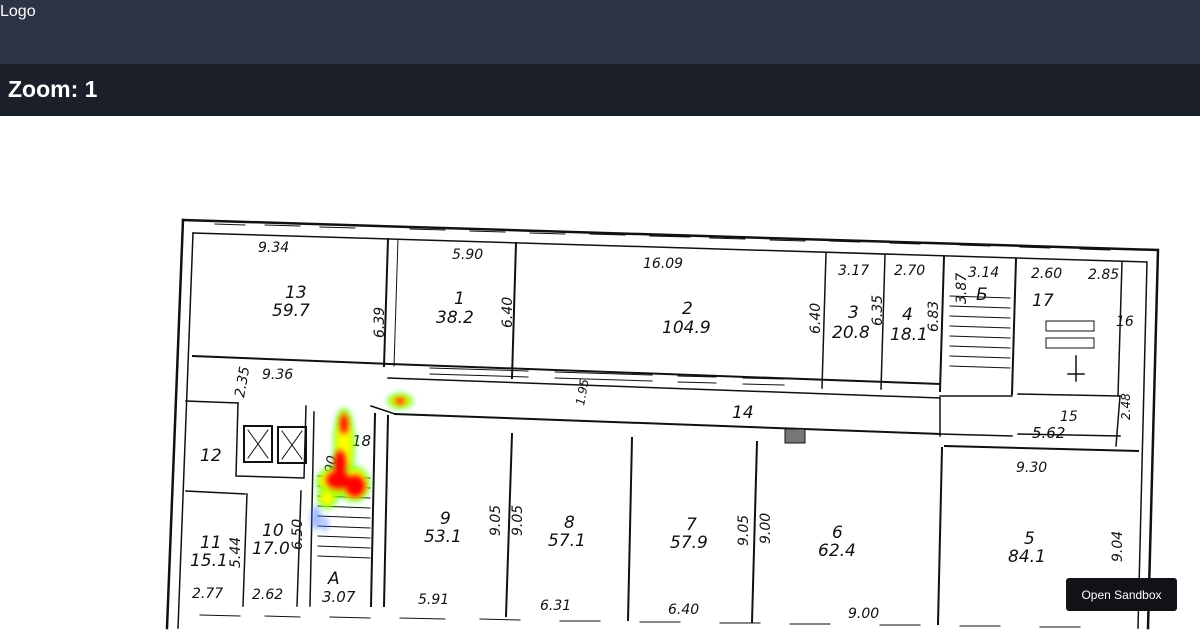  I want to click on room-16-number: 16, so click(1125, 322).